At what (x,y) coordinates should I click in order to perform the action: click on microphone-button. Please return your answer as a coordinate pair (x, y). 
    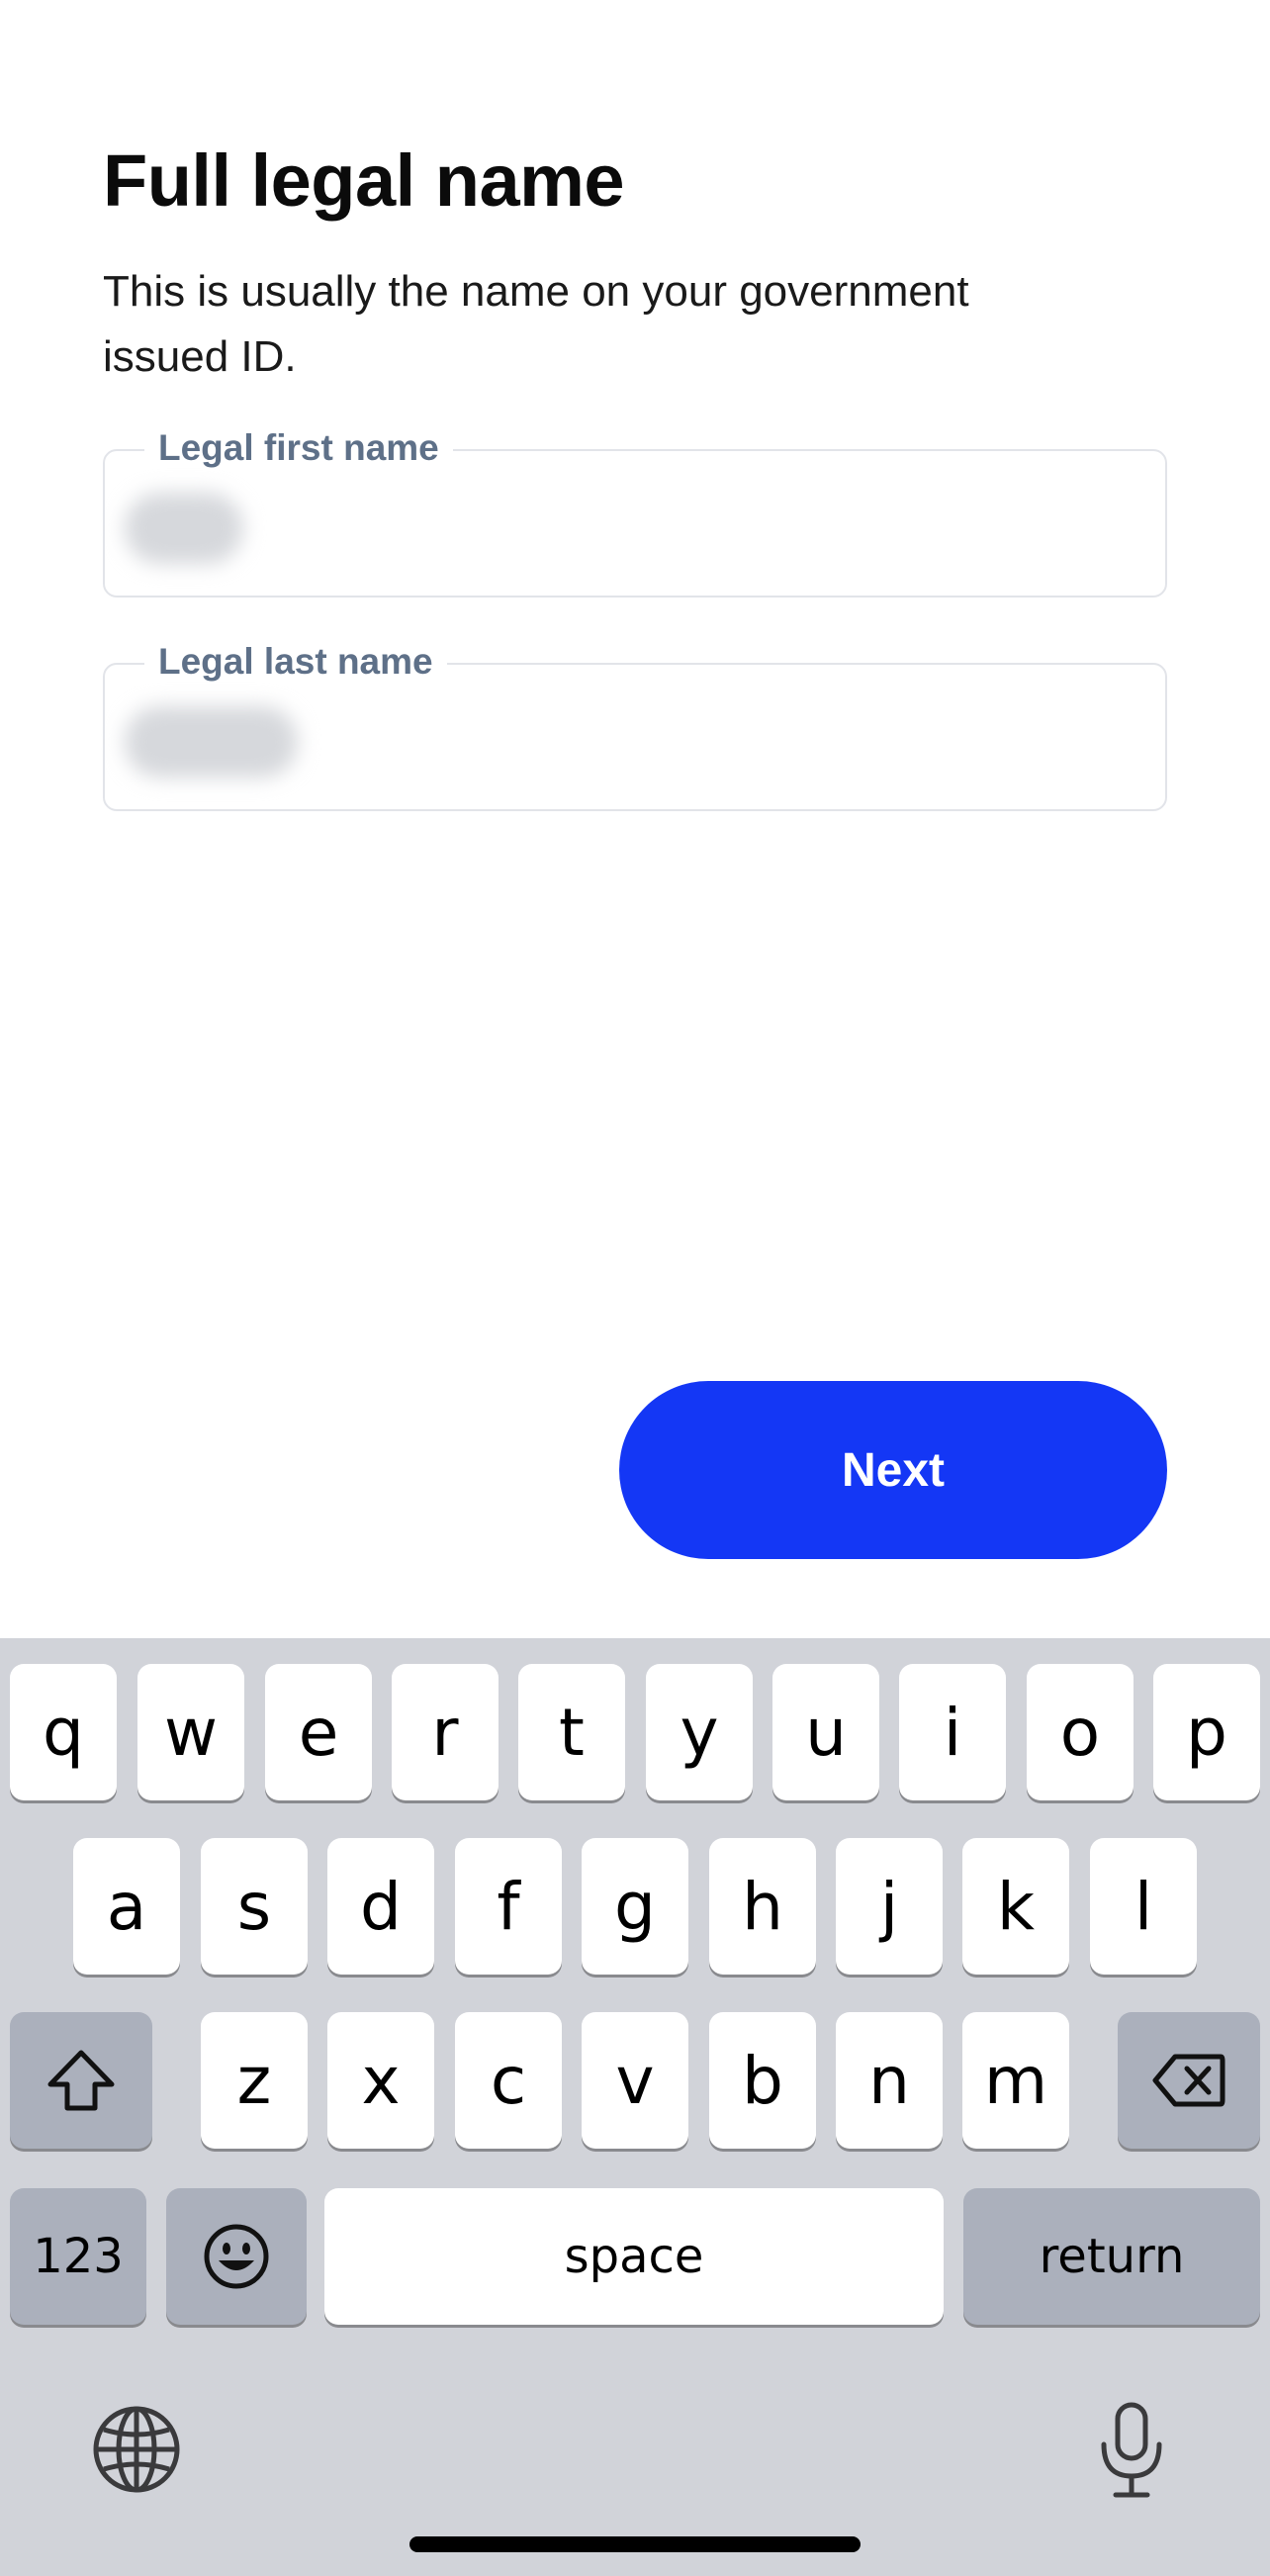
    Looking at the image, I should click on (1132, 2450).